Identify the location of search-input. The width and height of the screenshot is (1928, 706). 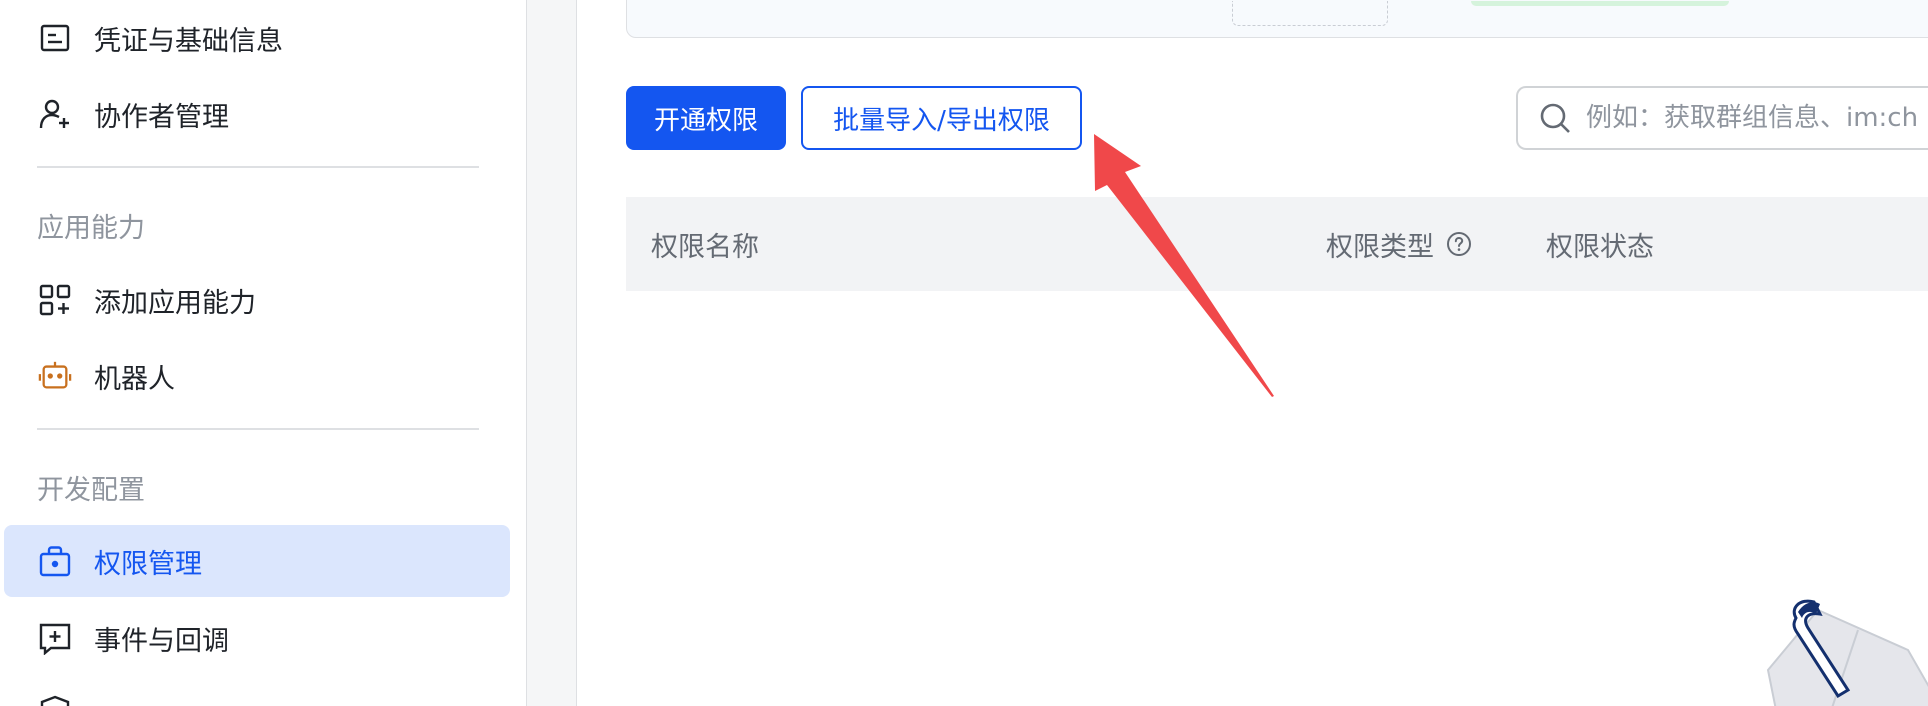
(1756, 118).